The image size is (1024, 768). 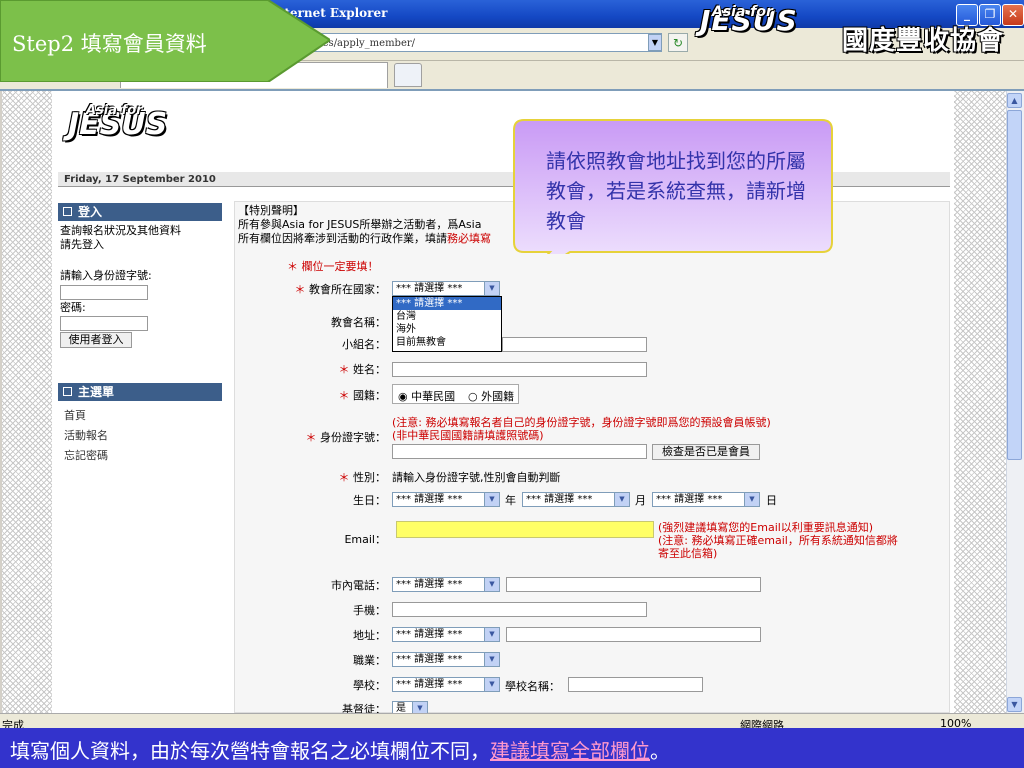 What do you see at coordinates (364, 708) in the screenshot?
I see `christian-label: 基督徒：` at bounding box center [364, 708].